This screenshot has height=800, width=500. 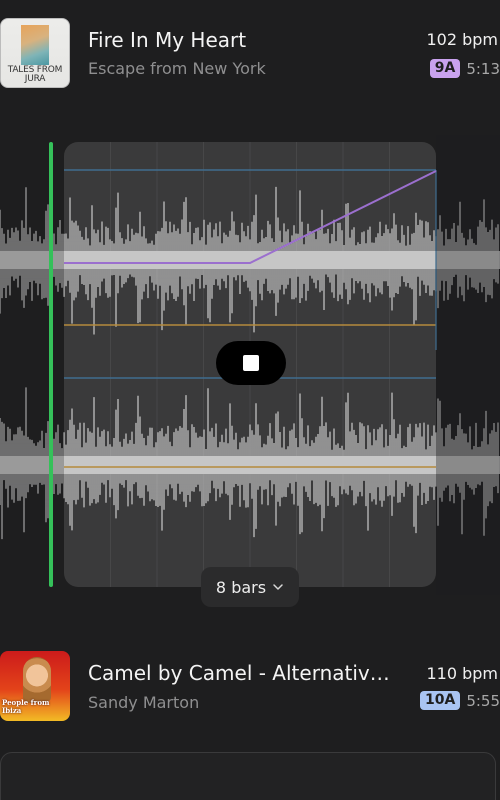 I want to click on stop-button, so click(x=251, y=363).